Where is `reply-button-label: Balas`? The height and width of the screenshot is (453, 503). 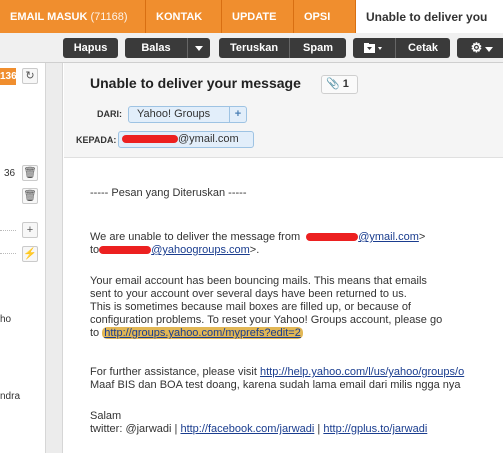 reply-button-label: Balas is located at coordinates (156, 48).